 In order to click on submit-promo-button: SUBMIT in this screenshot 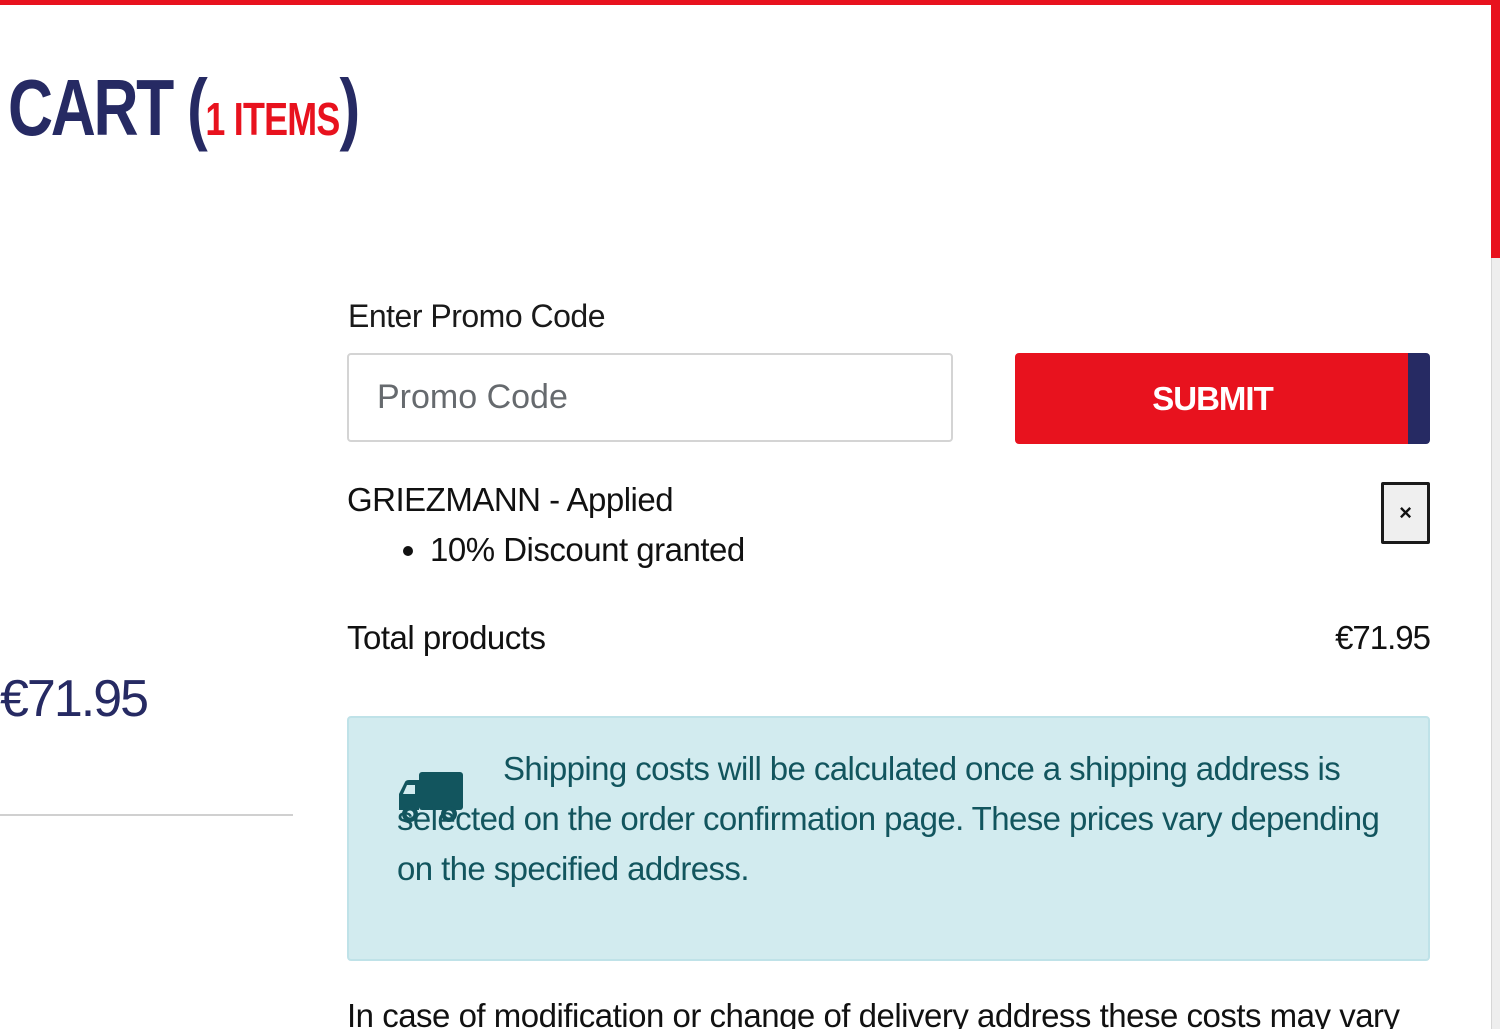, I will do `click(1222, 398)`.